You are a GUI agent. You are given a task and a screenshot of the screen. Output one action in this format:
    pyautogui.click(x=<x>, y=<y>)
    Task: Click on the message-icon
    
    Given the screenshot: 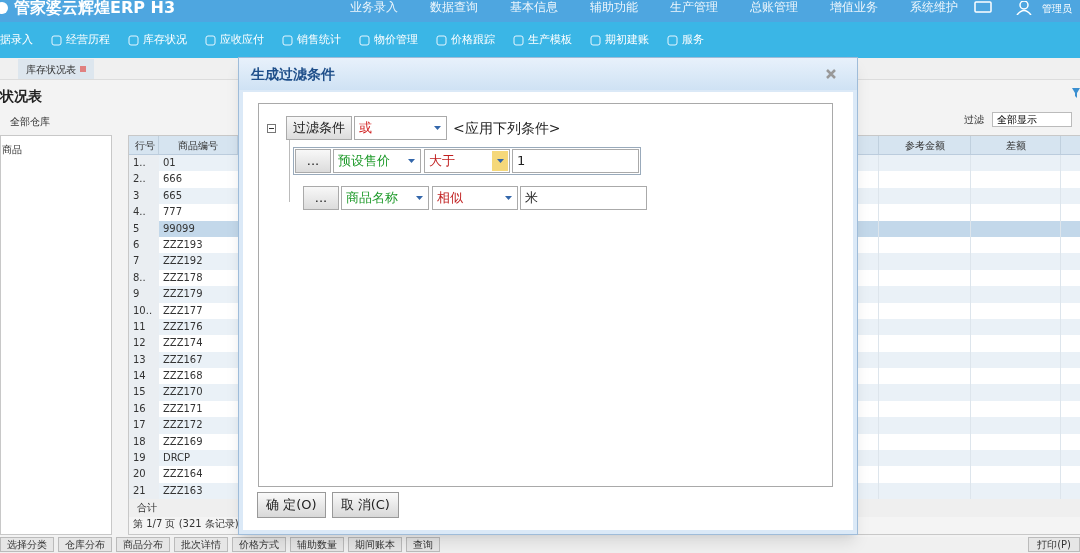 What is the action you would take?
    pyautogui.click(x=983, y=8)
    